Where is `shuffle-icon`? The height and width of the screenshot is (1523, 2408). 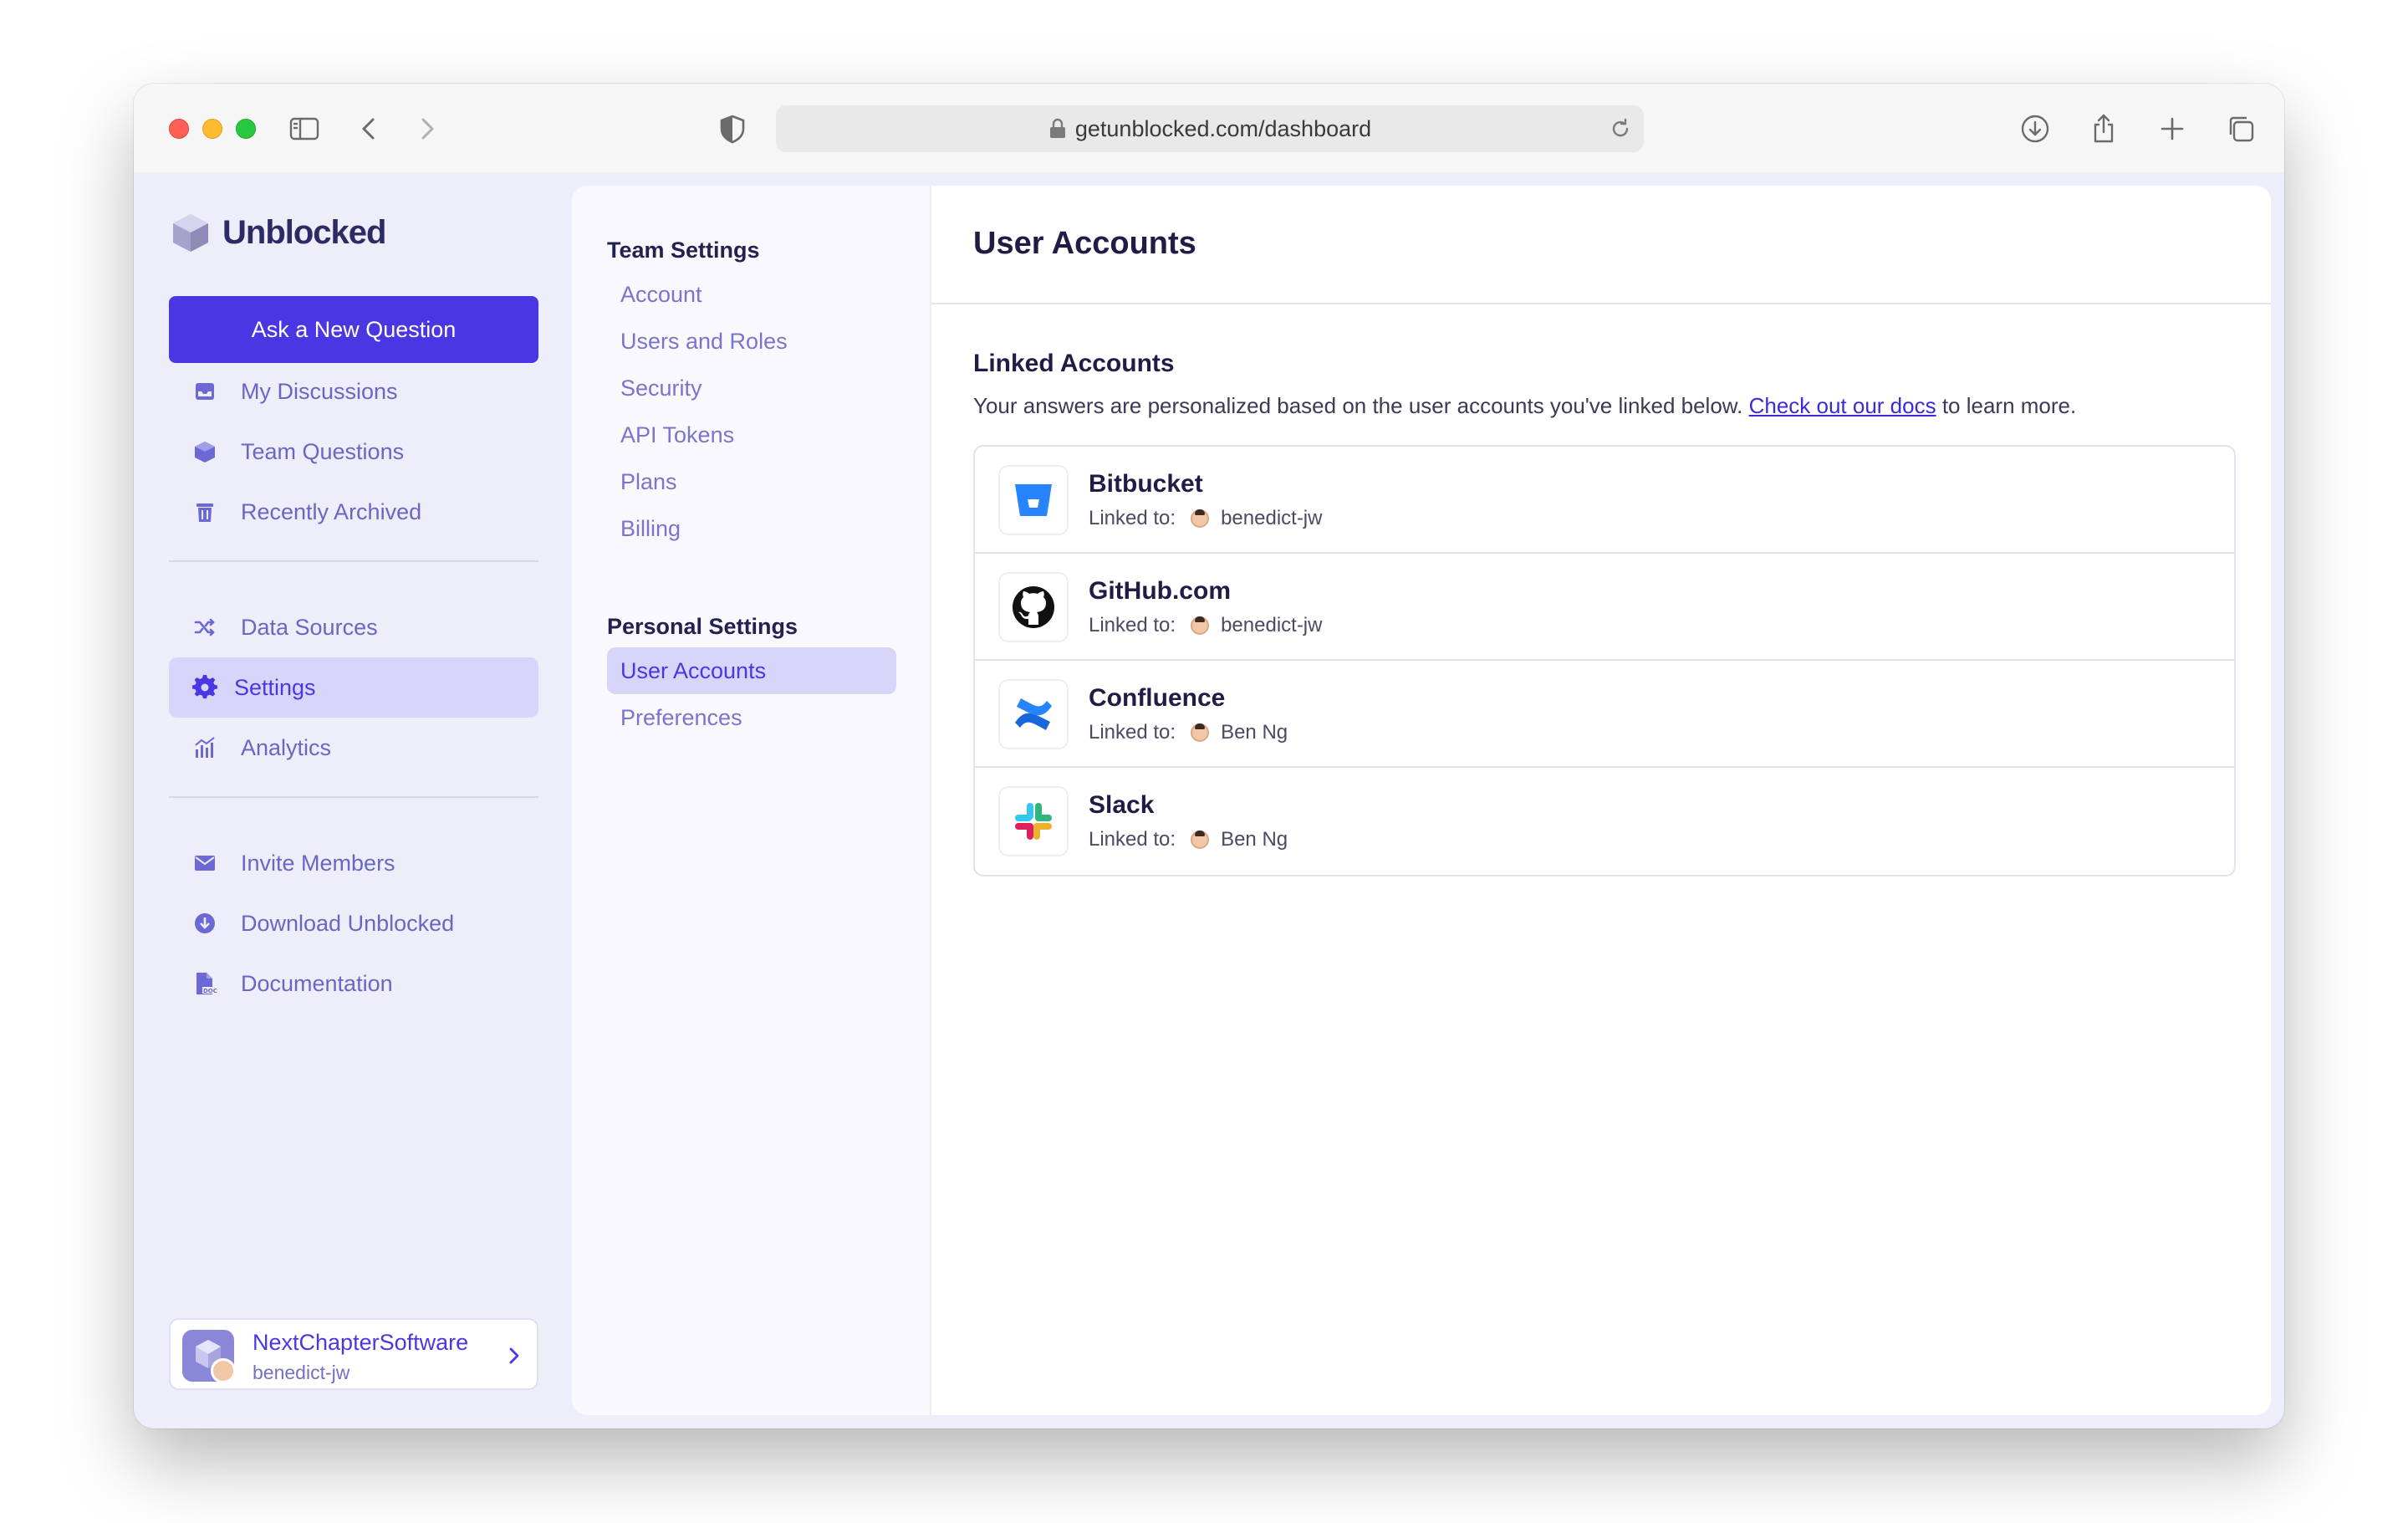
shuffle-icon is located at coordinates (205, 627).